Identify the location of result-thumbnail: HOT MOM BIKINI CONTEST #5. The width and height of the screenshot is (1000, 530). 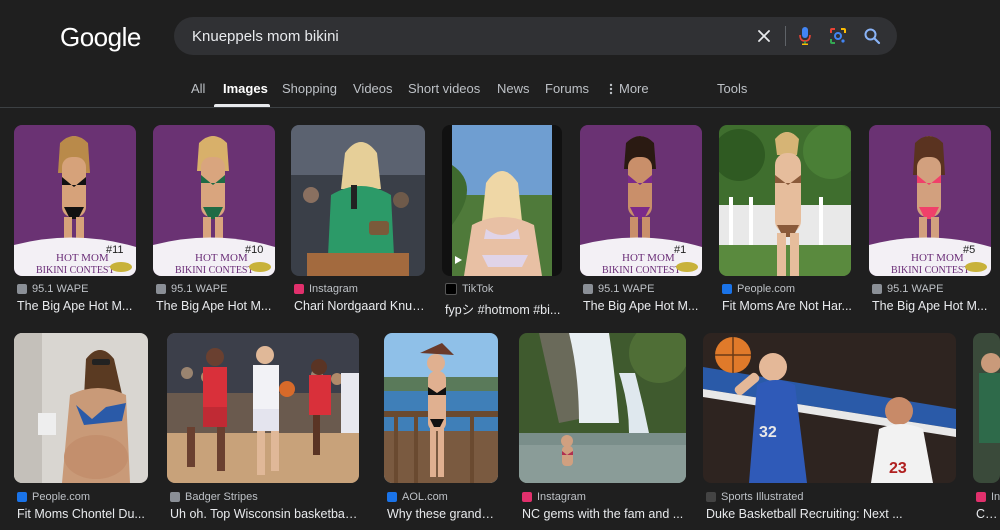
(930, 200).